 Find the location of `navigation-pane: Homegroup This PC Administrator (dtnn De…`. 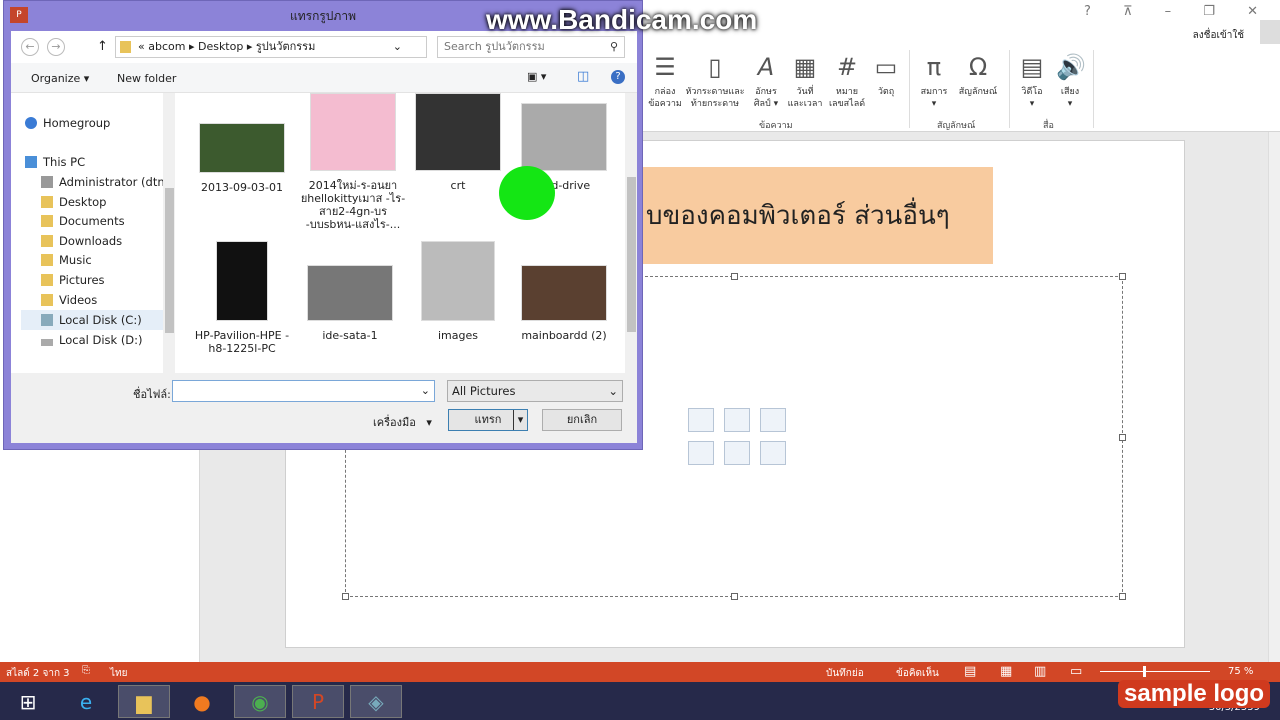

navigation-pane: Homegroup This PC Administrator (dtnn De… is located at coordinates (94, 233).